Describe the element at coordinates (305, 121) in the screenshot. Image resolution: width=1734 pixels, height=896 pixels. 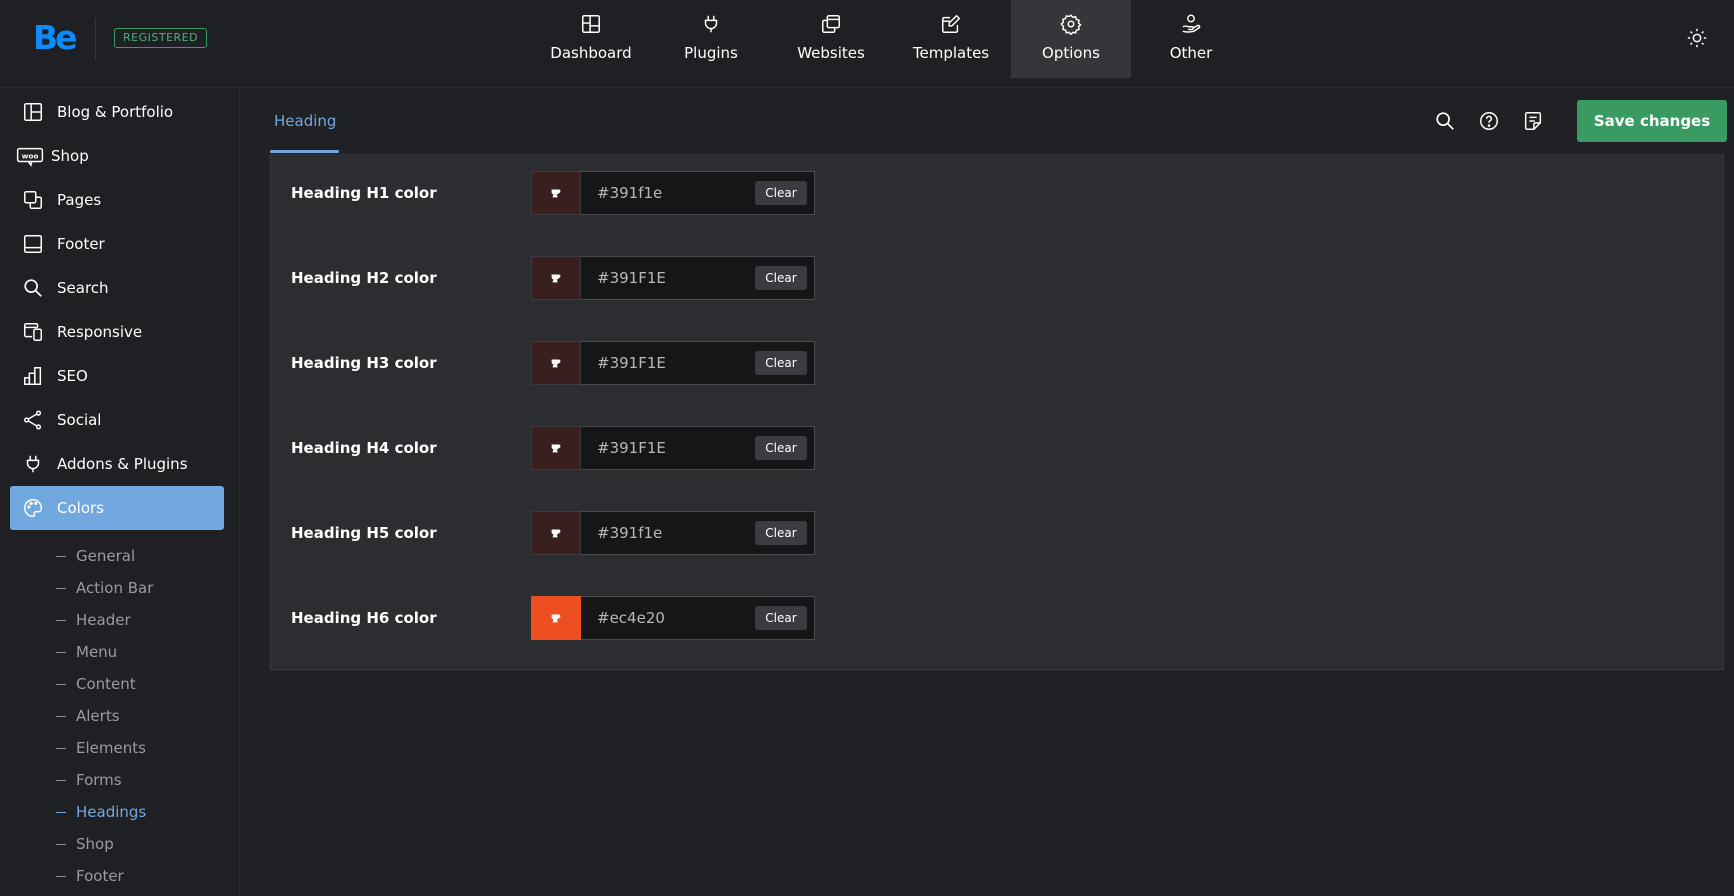
I see `tab-heading: Heading` at that location.